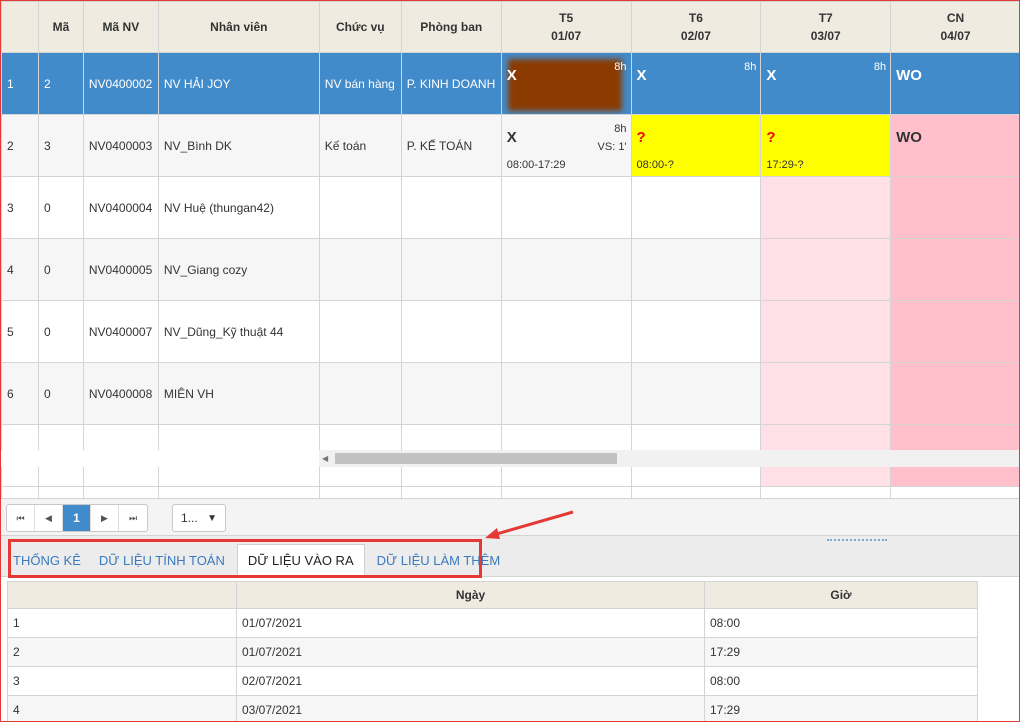 The height and width of the screenshot is (722, 1020). What do you see at coordinates (492, 708) in the screenshot?
I see `io-row: 4 03/07/2021 17:29` at bounding box center [492, 708].